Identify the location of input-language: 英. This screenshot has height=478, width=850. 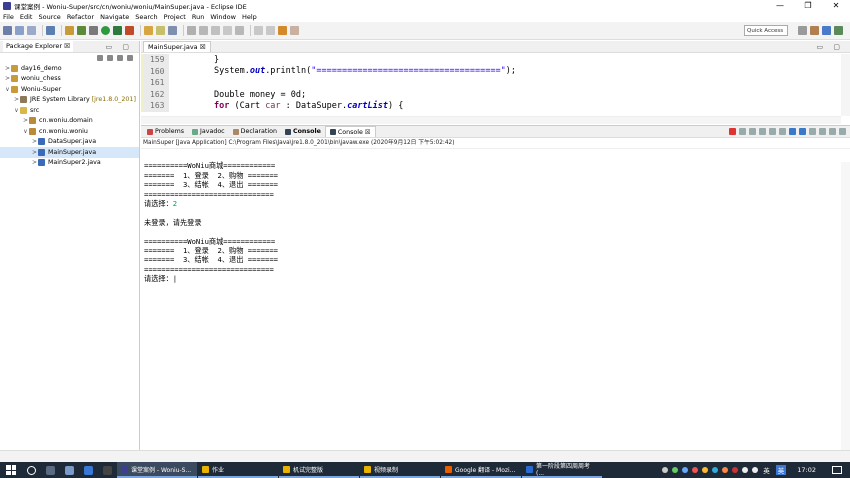
(766, 470).